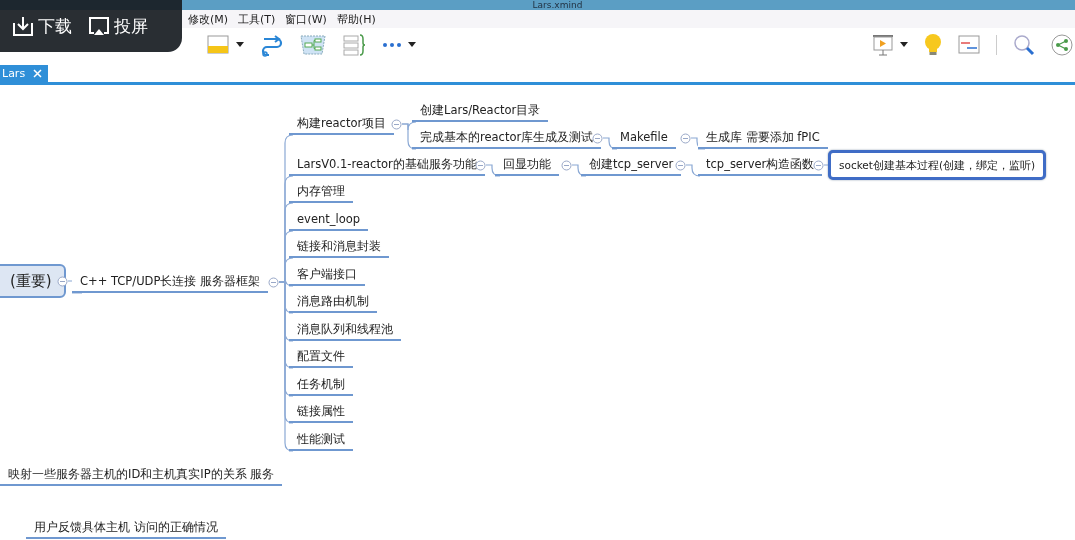 This screenshot has width=1075, height=540. I want to click on relationship-icon, so click(272, 45).